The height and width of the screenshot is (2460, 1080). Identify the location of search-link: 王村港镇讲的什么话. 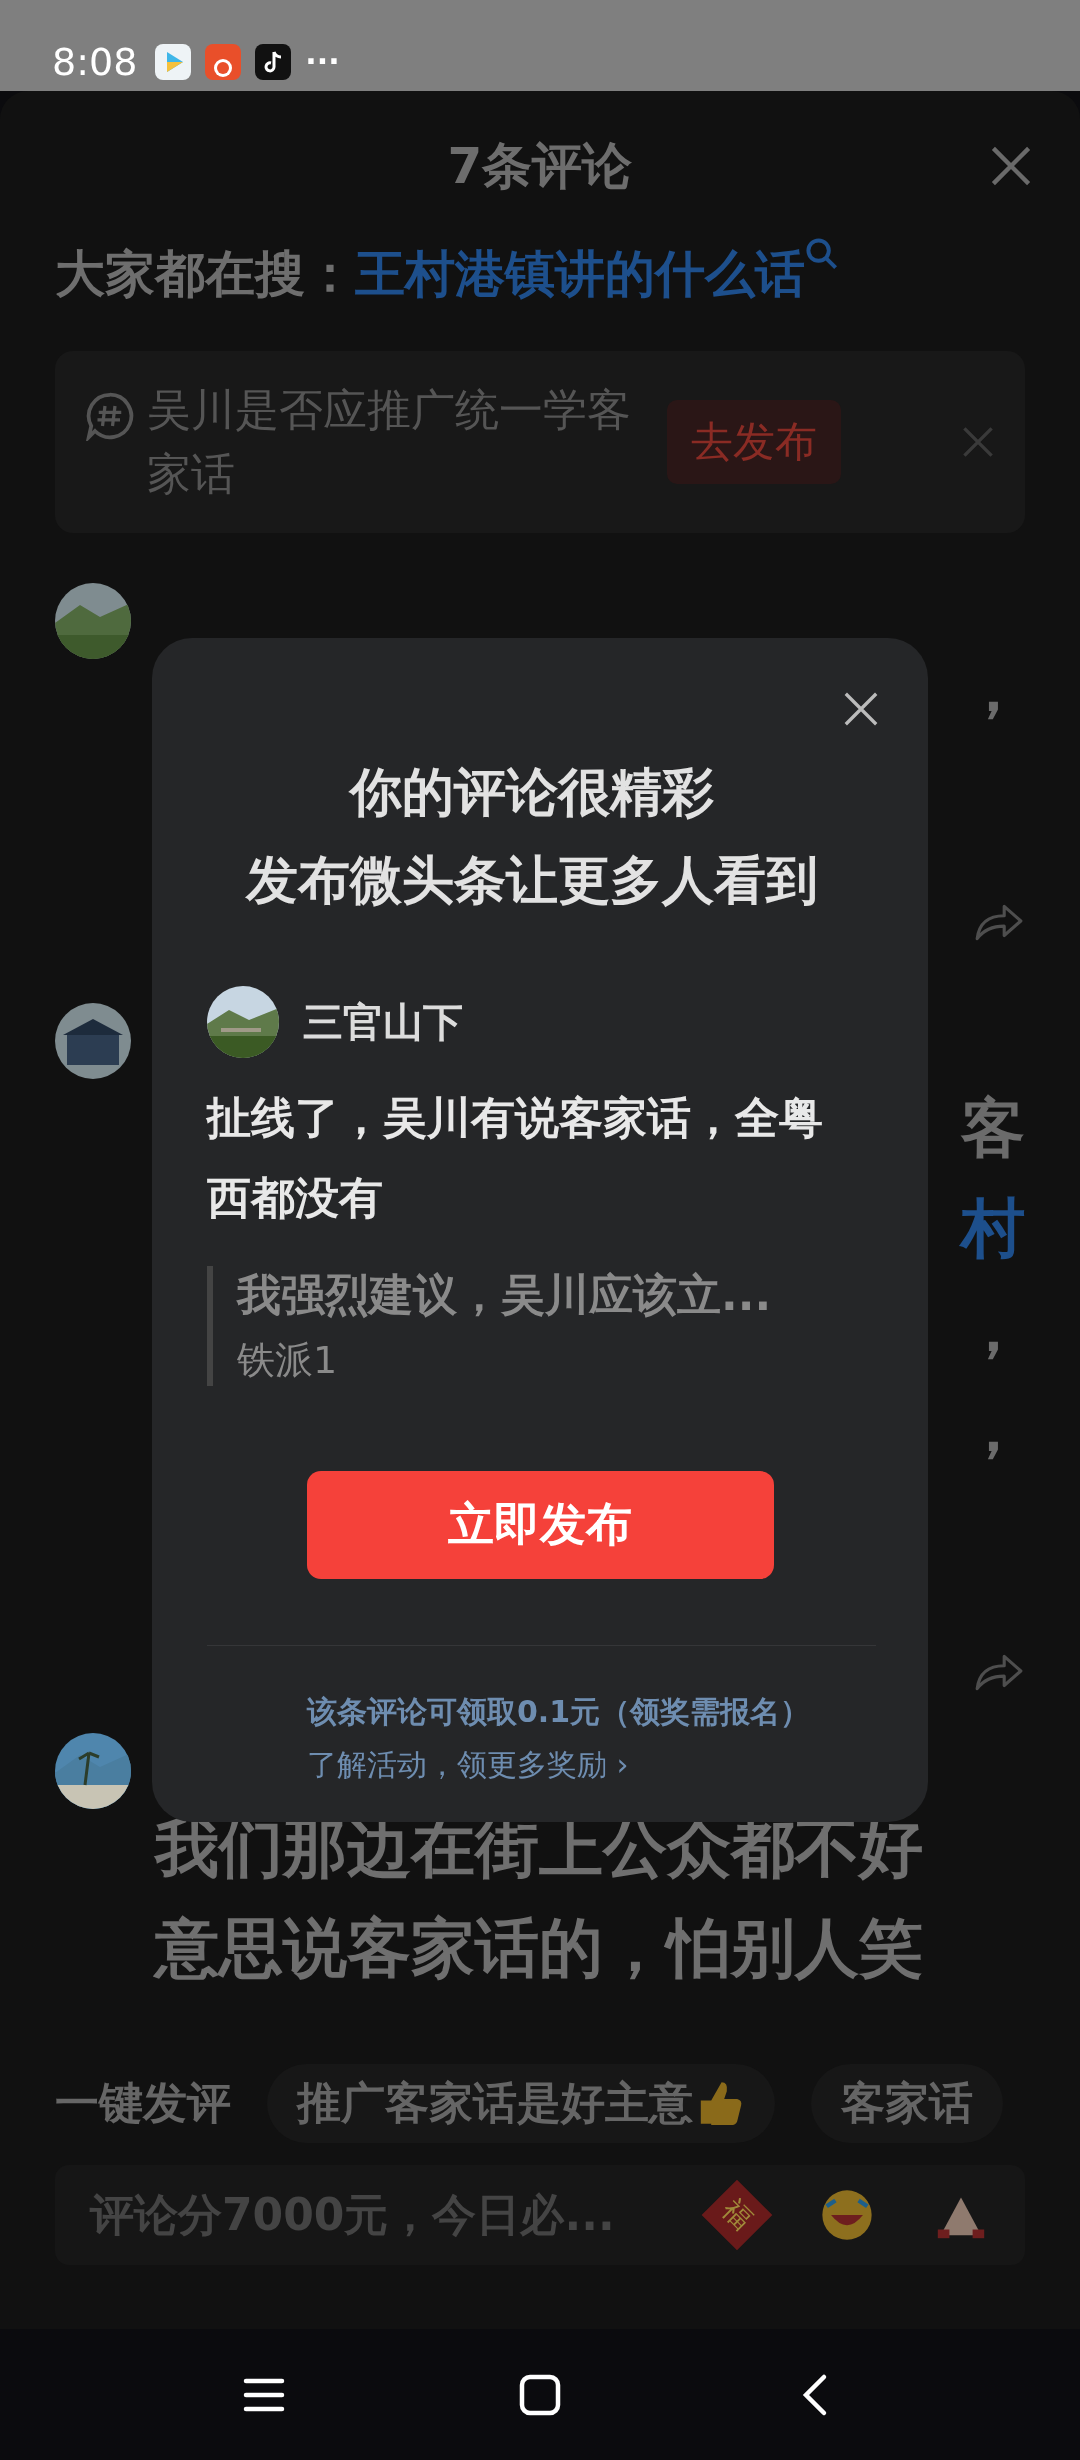
(580, 275).